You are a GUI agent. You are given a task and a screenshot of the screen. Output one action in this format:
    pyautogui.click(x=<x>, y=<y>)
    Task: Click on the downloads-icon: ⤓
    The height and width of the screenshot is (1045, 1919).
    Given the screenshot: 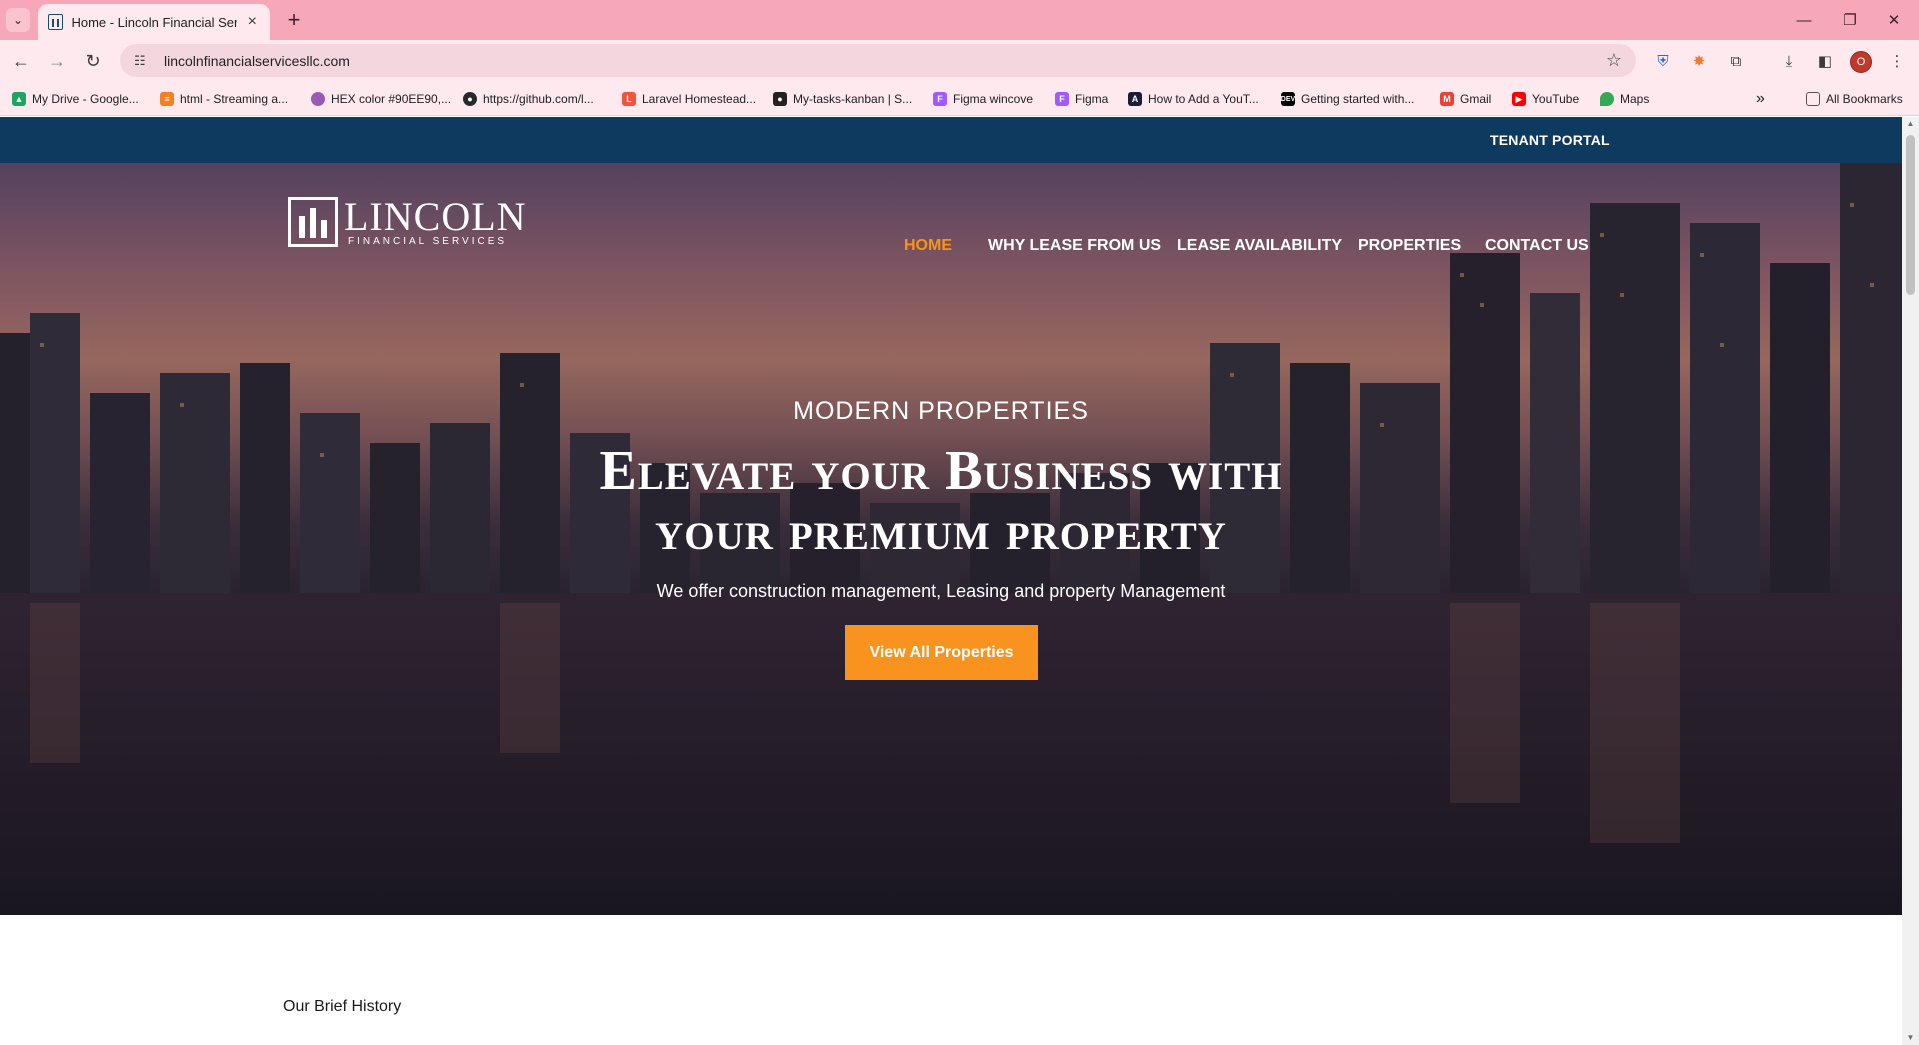 What is the action you would take?
    pyautogui.click(x=1789, y=61)
    